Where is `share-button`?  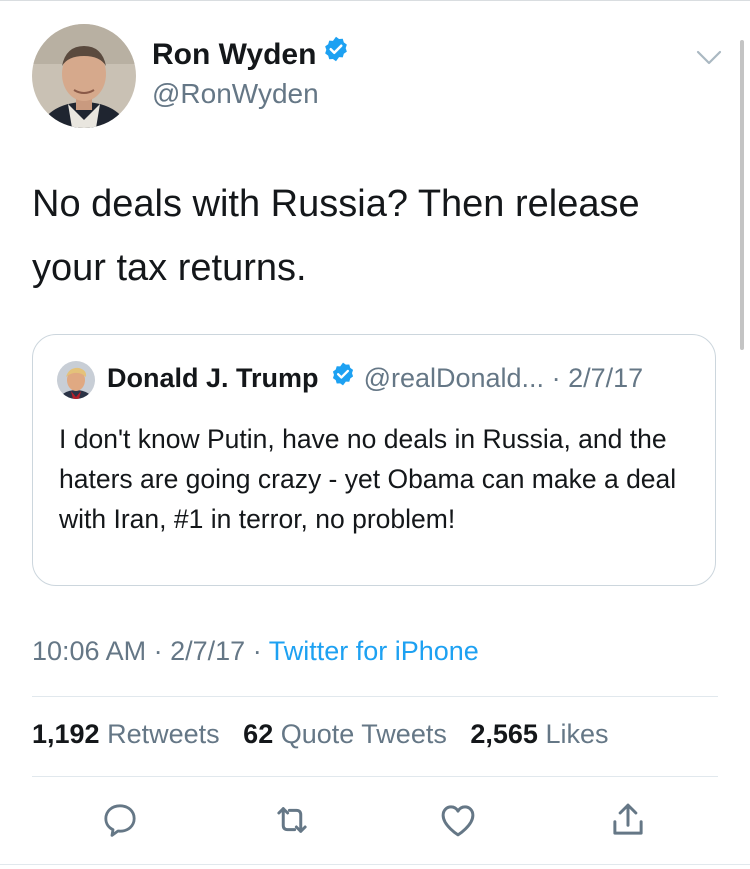 share-button is located at coordinates (628, 822).